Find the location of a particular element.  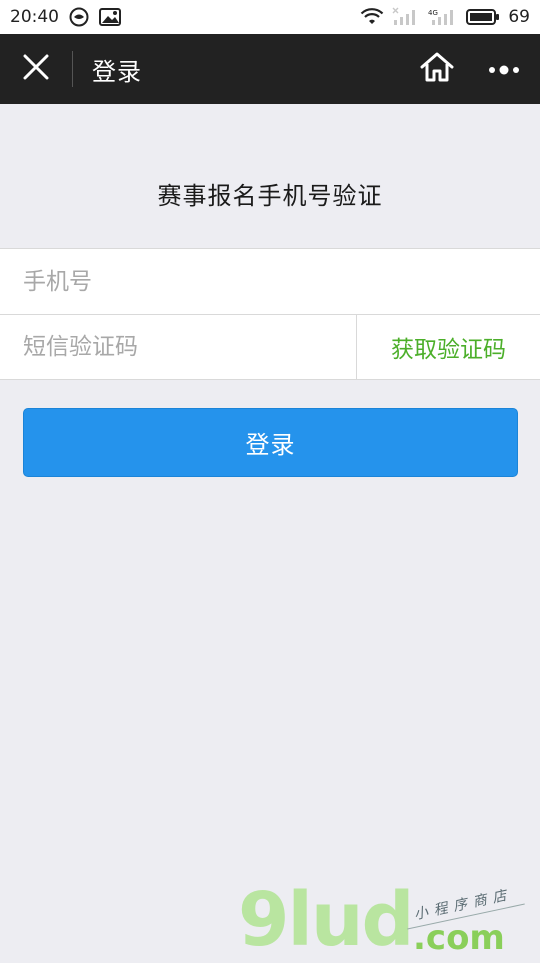

close-button is located at coordinates (36, 69).